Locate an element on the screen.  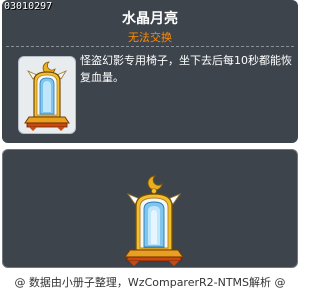
trade-status: 无法交换 is located at coordinates (150, 37).